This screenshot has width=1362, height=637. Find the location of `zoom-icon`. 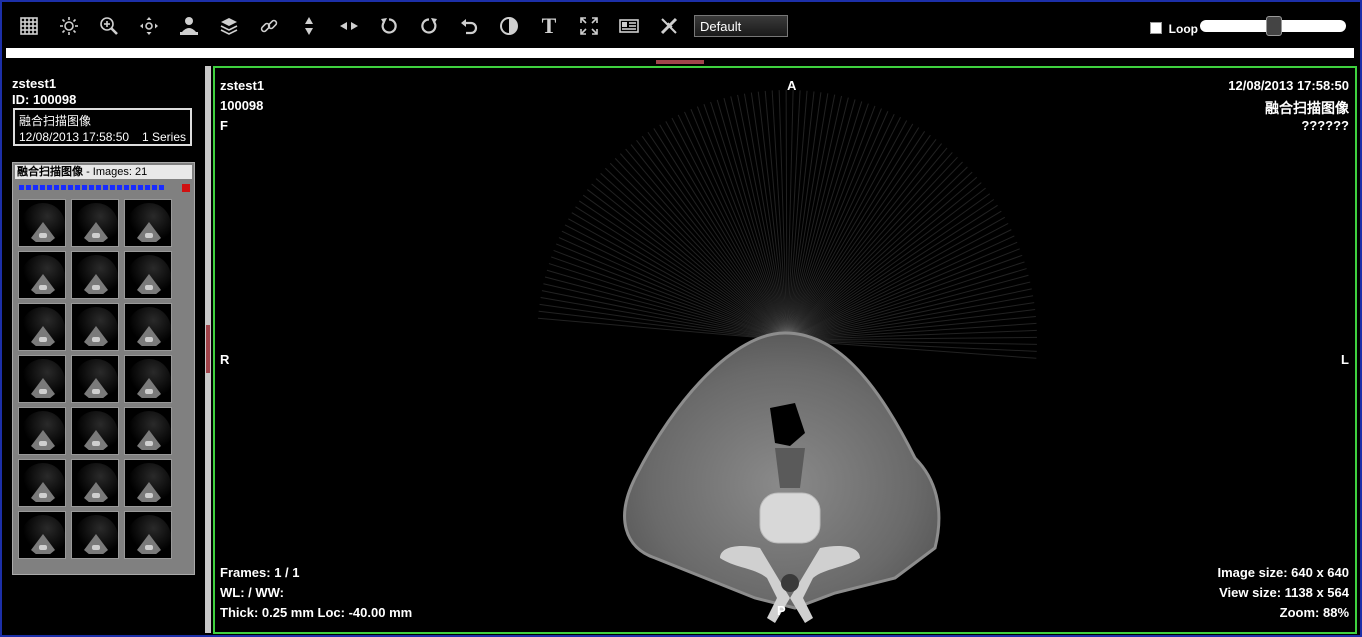

zoom-icon is located at coordinates (109, 26).